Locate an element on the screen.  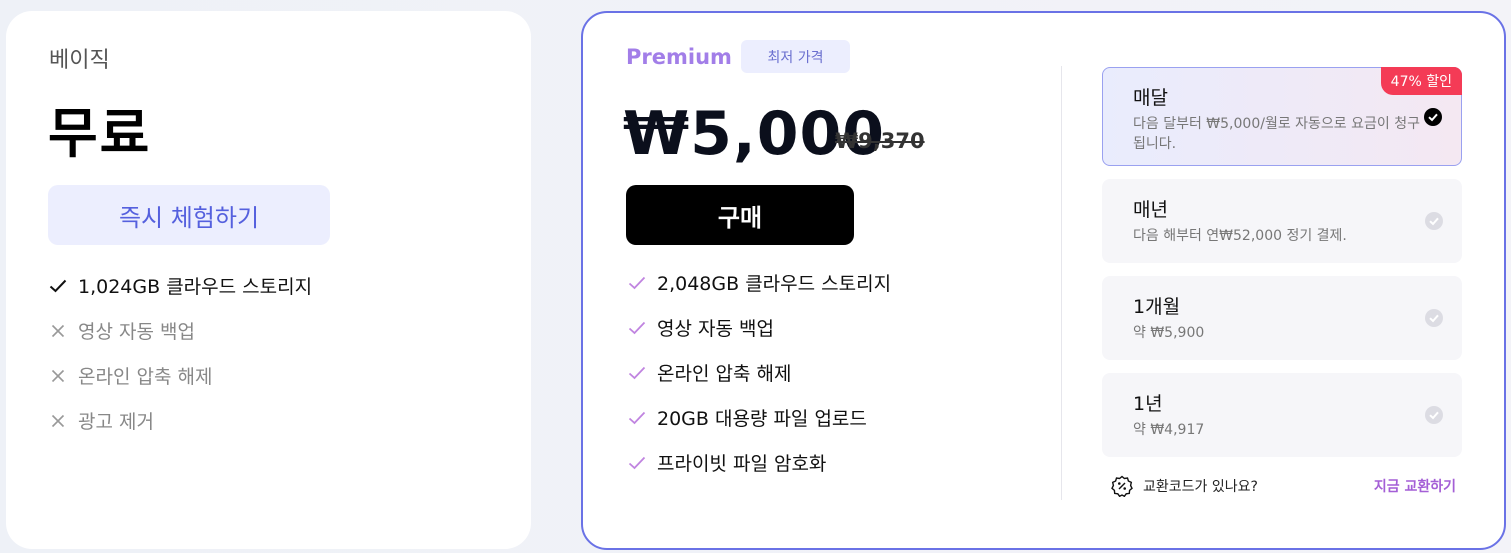
basic-feature-item: 1,024GB 클라우드 스토리지 is located at coordinates (179, 285).